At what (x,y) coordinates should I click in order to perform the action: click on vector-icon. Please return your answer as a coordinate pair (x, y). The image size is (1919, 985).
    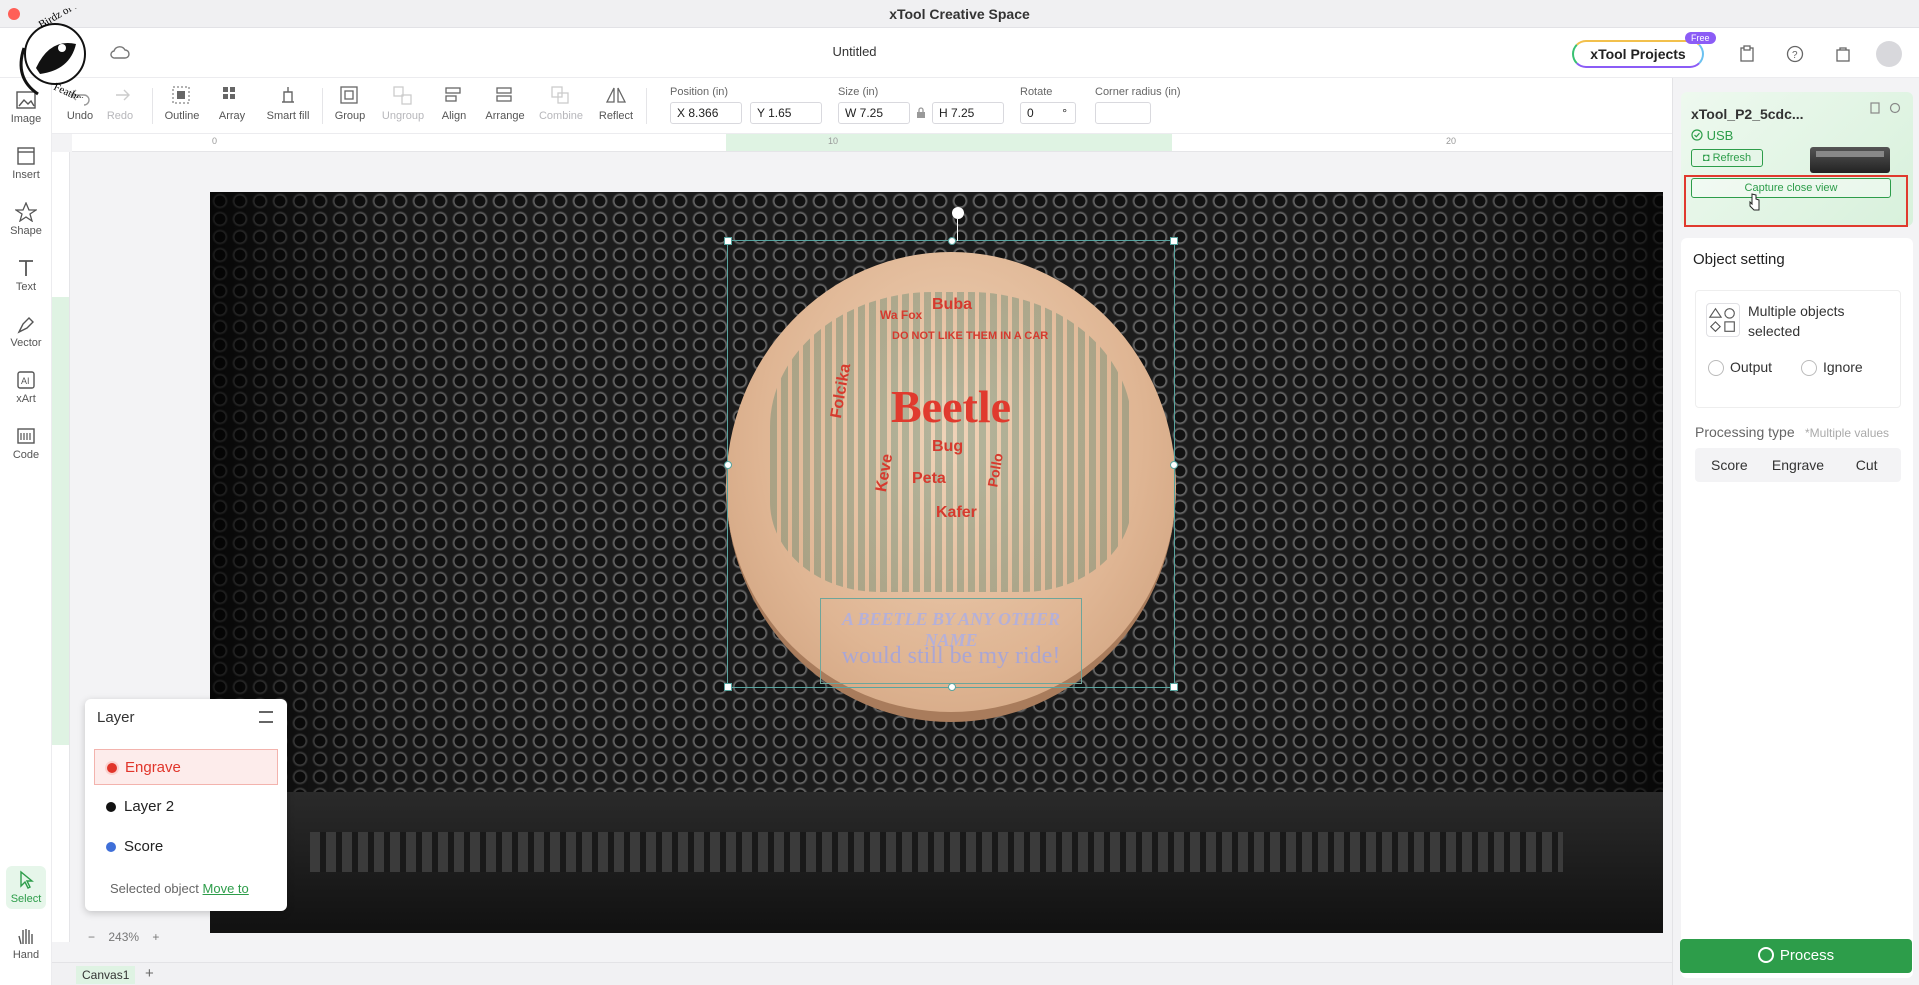
    Looking at the image, I should click on (25, 325).